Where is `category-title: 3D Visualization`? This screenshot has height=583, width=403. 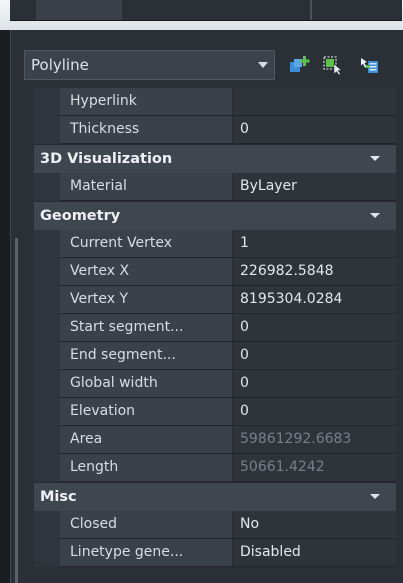 category-title: 3D Visualization is located at coordinates (106, 159).